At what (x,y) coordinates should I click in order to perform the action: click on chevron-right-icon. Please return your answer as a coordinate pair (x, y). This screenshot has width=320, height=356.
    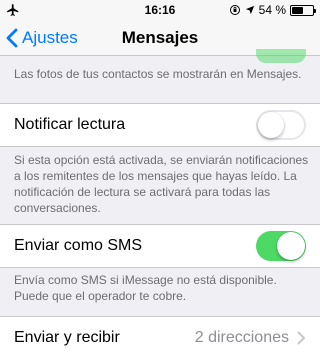
    Looking at the image, I should click on (301, 338).